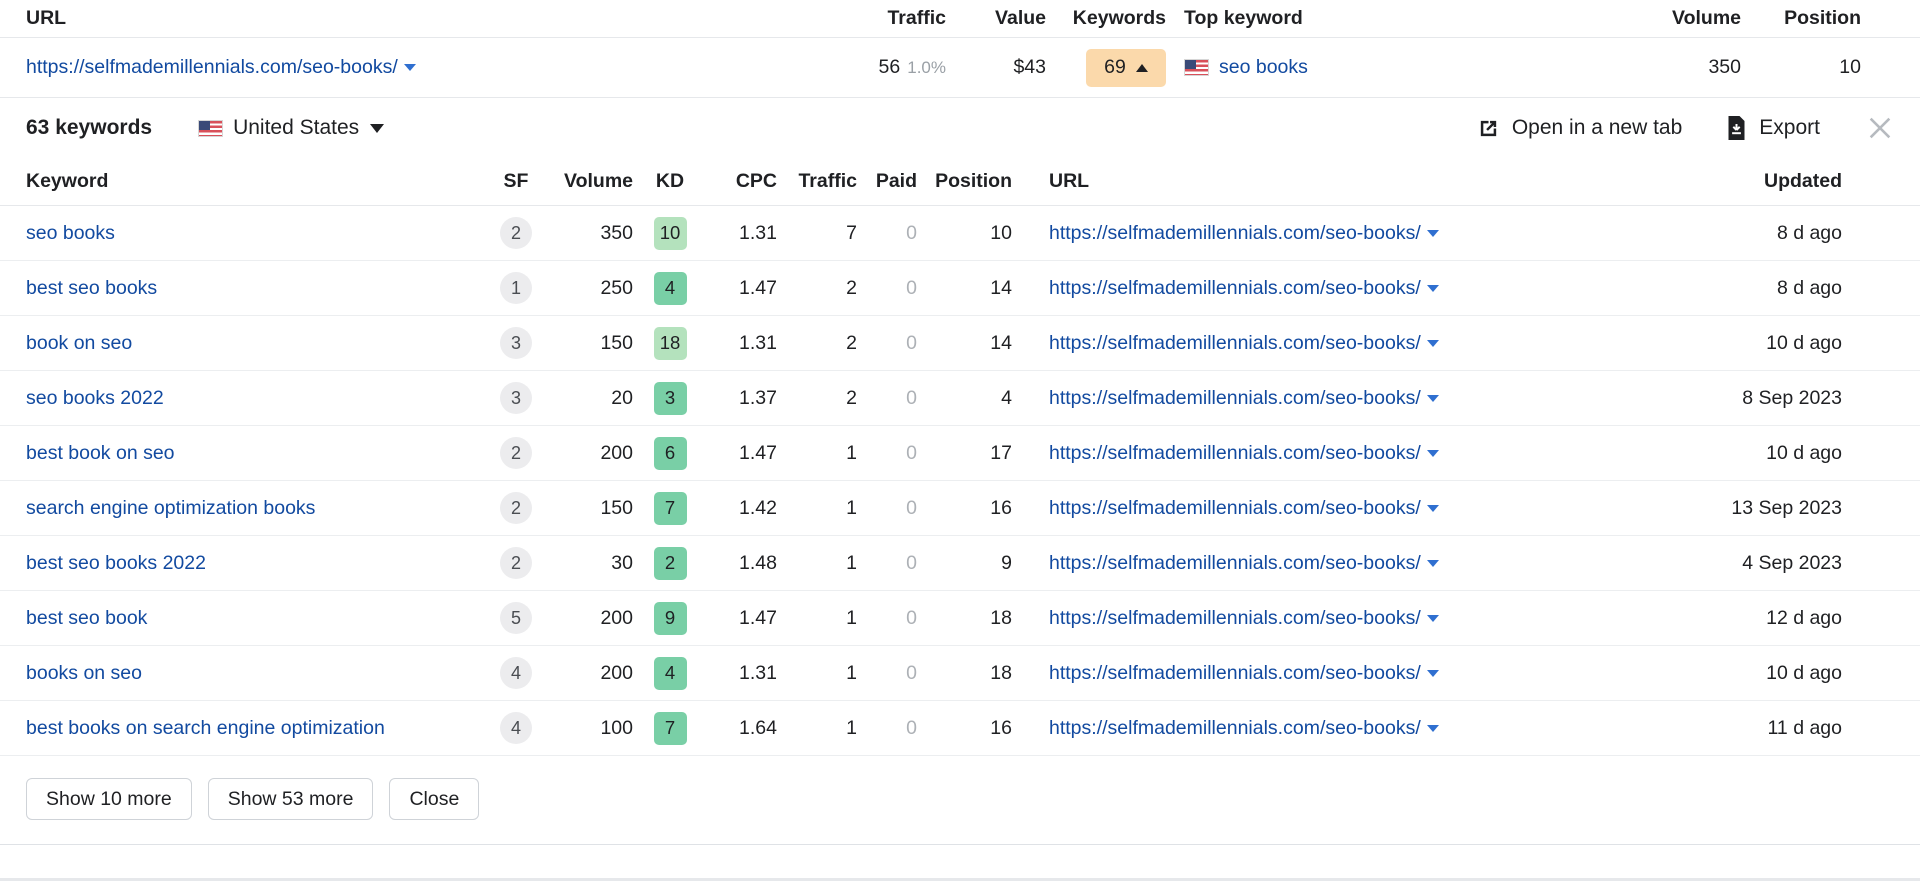 Image resolution: width=1920 pixels, height=881 pixels. What do you see at coordinates (887, 181) in the screenshot?
I see `kw-column-header-paid: Paid` at bounding box center [887, 181].